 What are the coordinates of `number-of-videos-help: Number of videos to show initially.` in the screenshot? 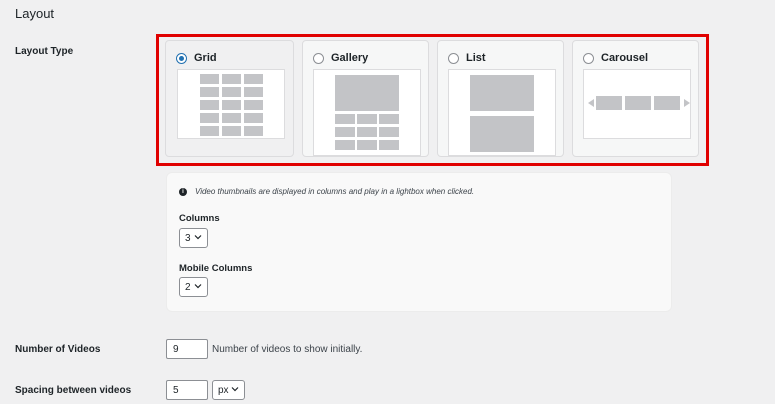 It's located at (287, 349).